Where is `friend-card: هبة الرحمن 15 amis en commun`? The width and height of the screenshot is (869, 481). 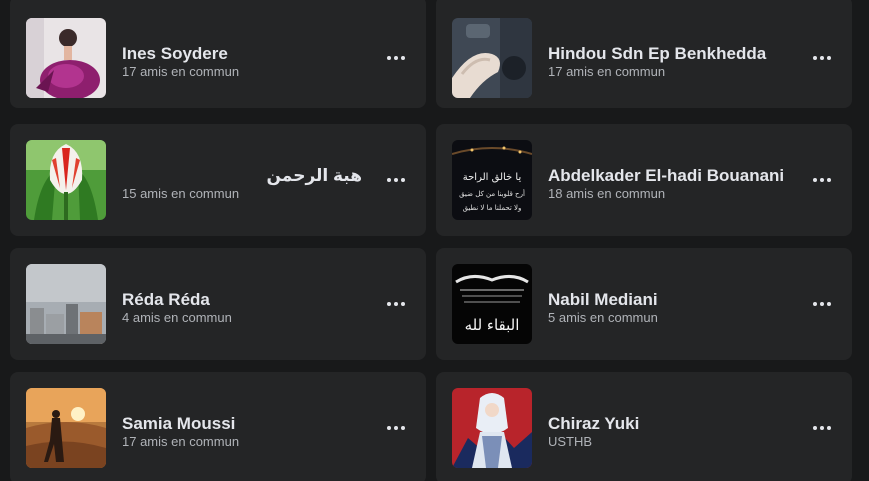 friend-card: هبة الرحمن 15 amis en commun is located at coordinates (218, 180).